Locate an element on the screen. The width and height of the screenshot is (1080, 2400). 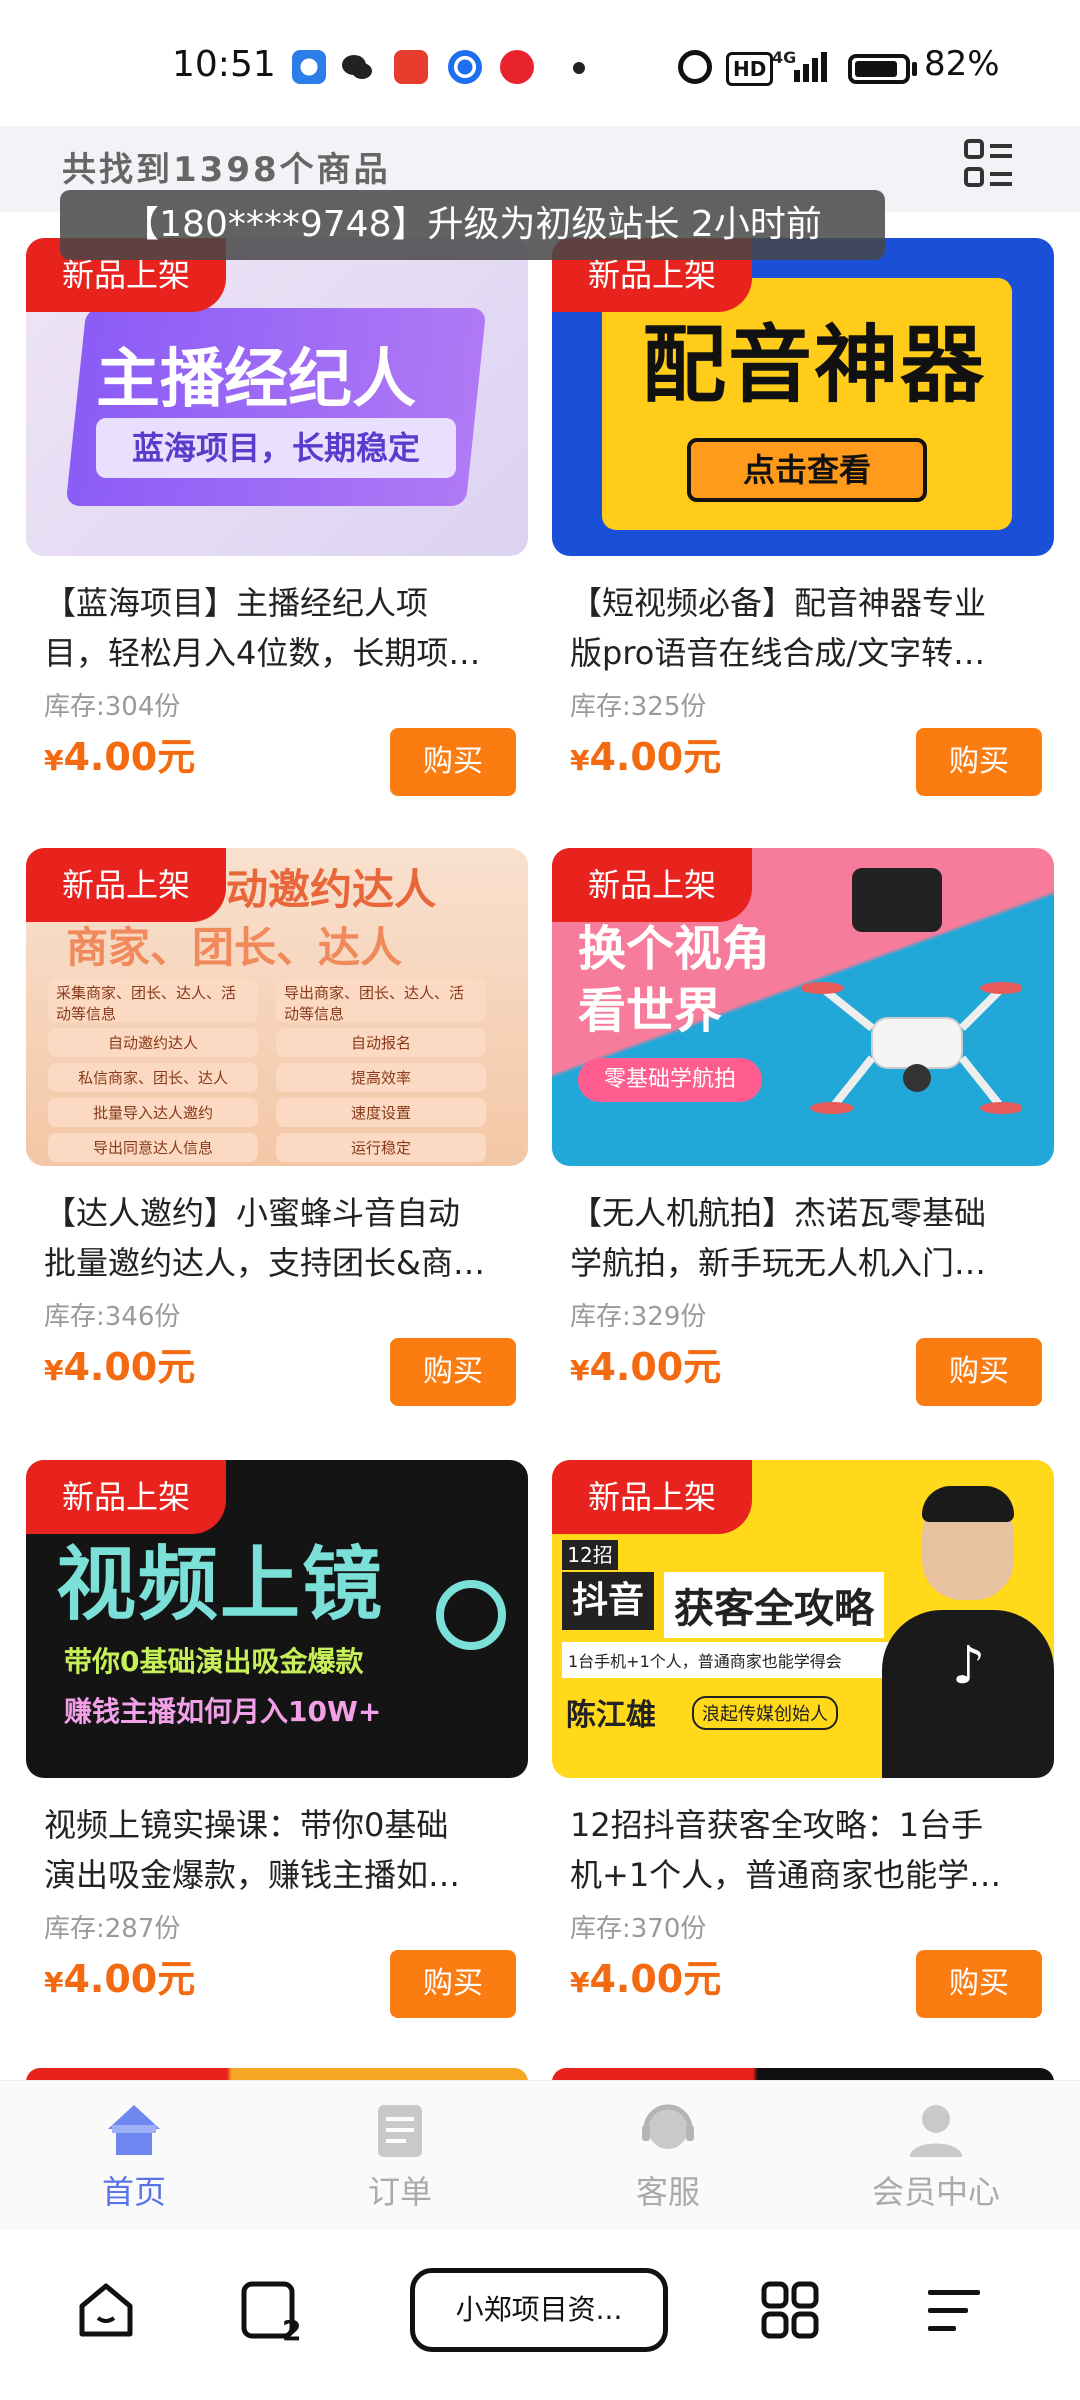
status-bar: 10:51 HD 4G 82% is located at coordinates (540, 63).